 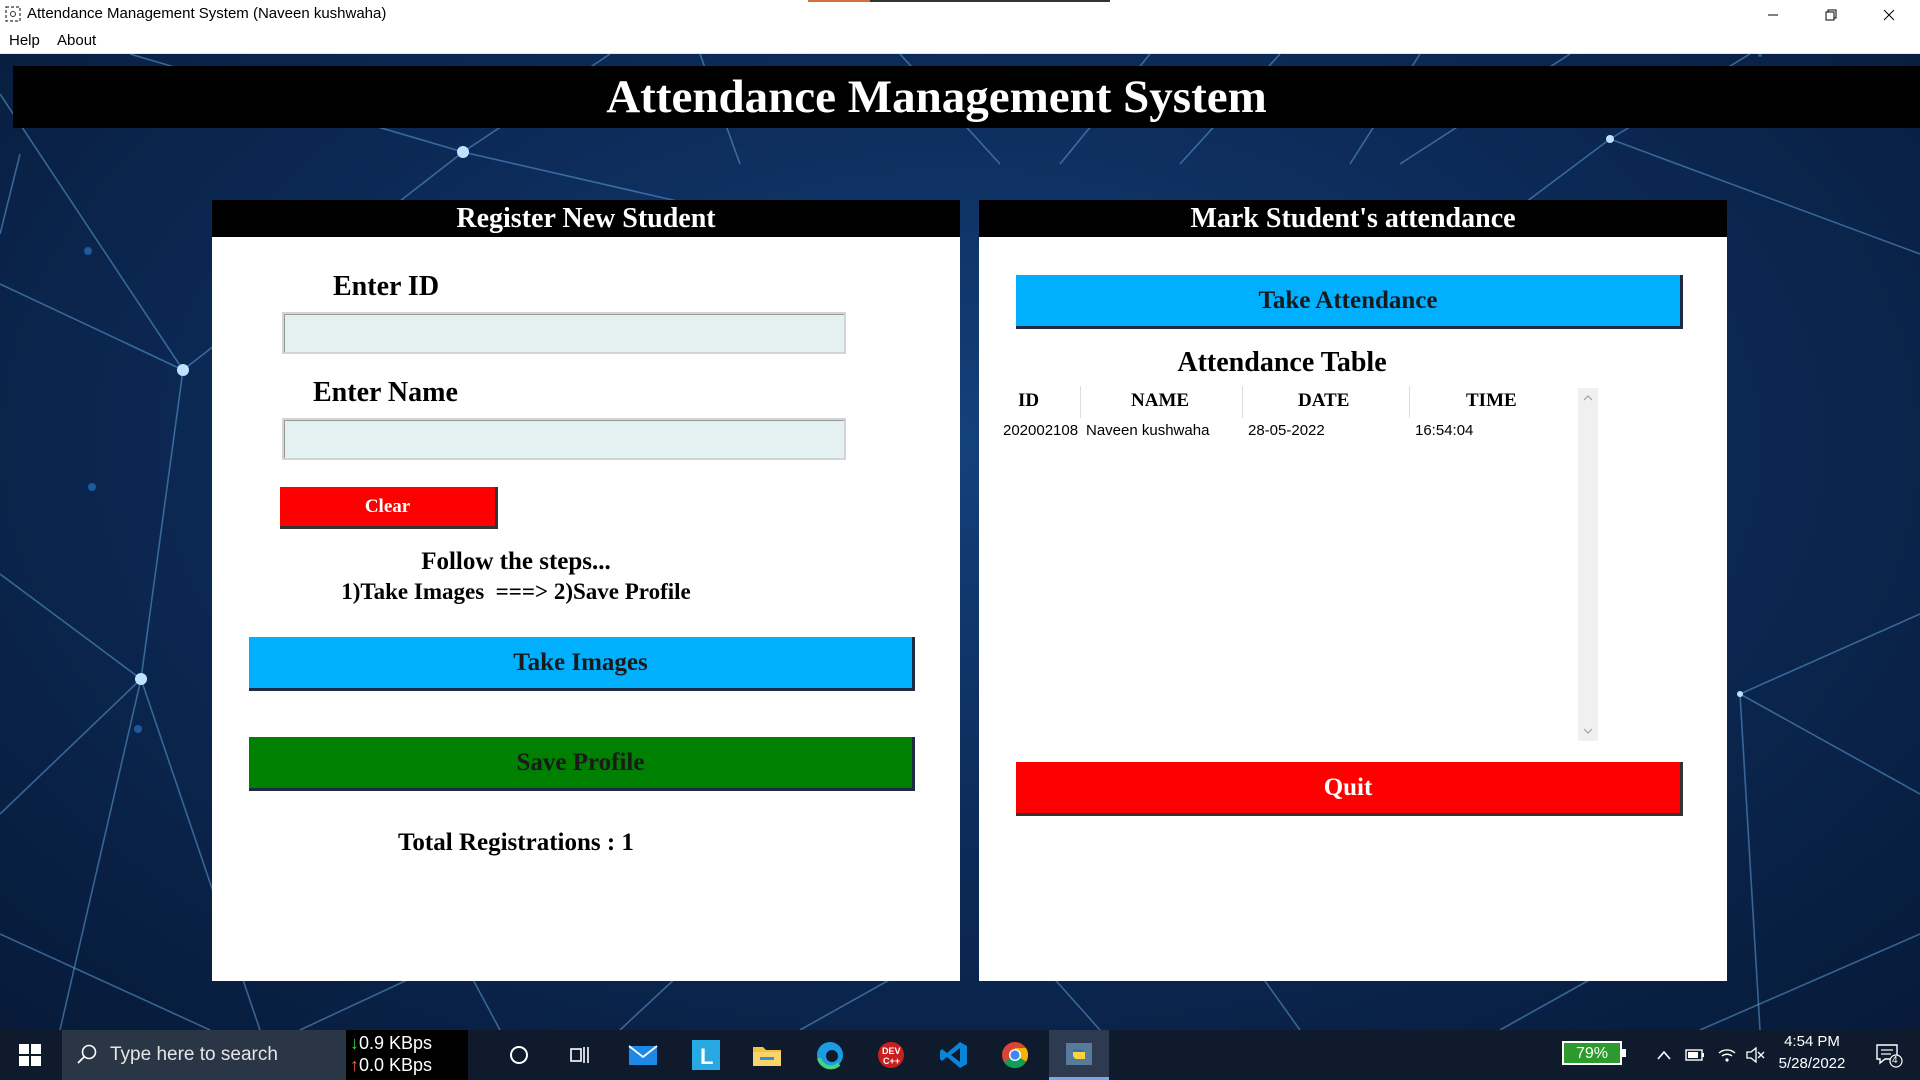 What do you see at coordinates (389, 508) in the screenshot?
I see `clear-button: Clear` at bounding box center [389, 508].